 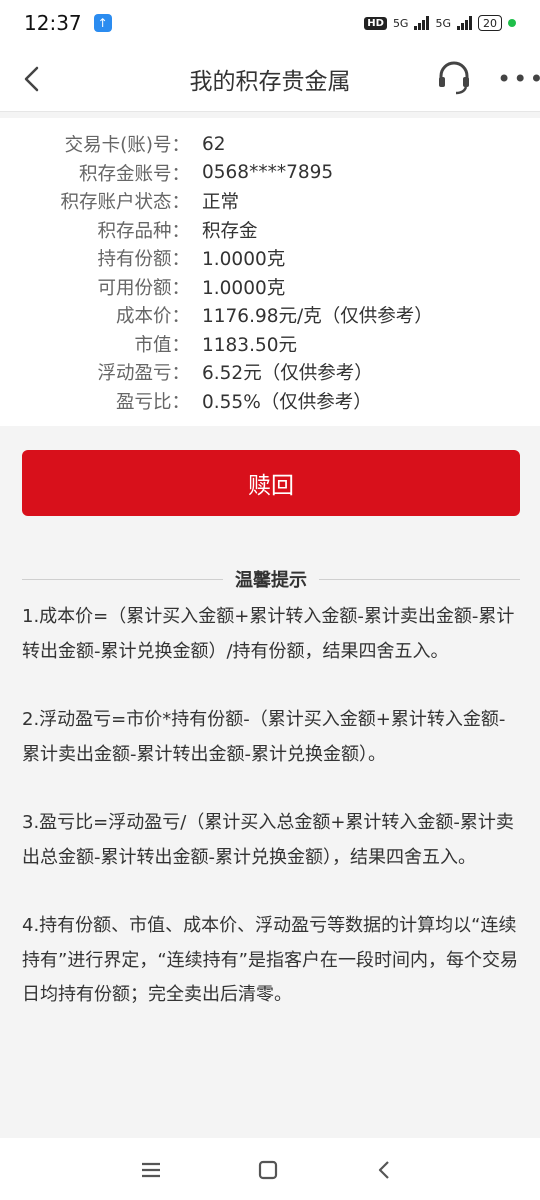 I want to click on info-row-status: 积存账户状态： 正常, so click(x=270, y=201).